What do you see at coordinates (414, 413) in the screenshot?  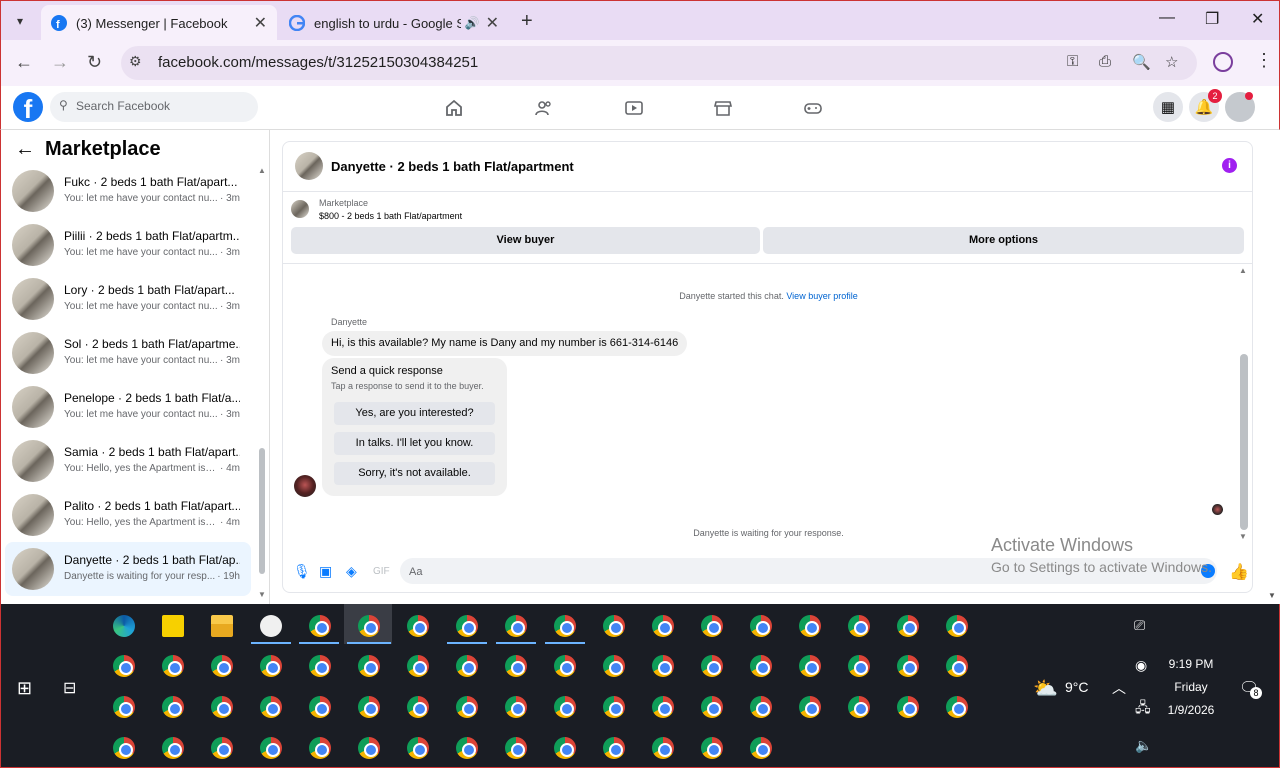 I see `quick-response-button: Yes, are you interested?` at bounding box center [414, 413].